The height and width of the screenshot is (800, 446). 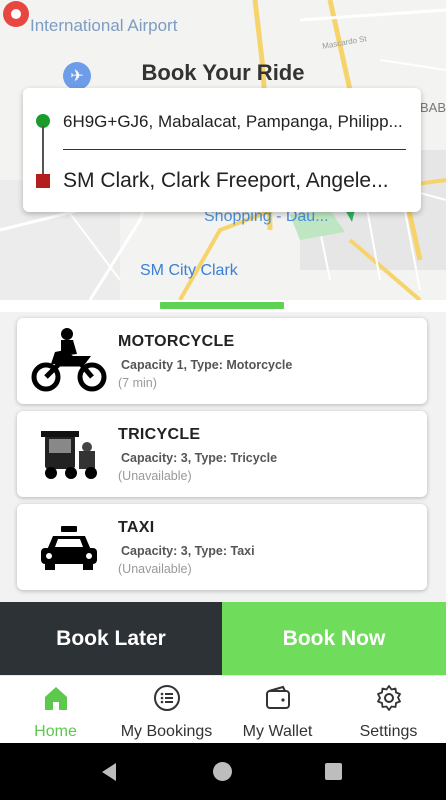 I want to click on nav-label: Home, so click(x=55, y=731).